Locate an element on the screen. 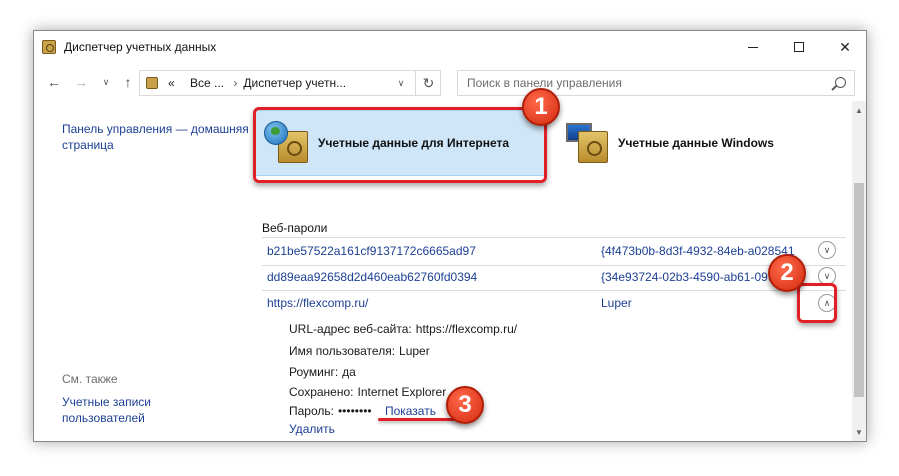 The image size is (899, 476). minimize-button is located at coordinates (753, 47).